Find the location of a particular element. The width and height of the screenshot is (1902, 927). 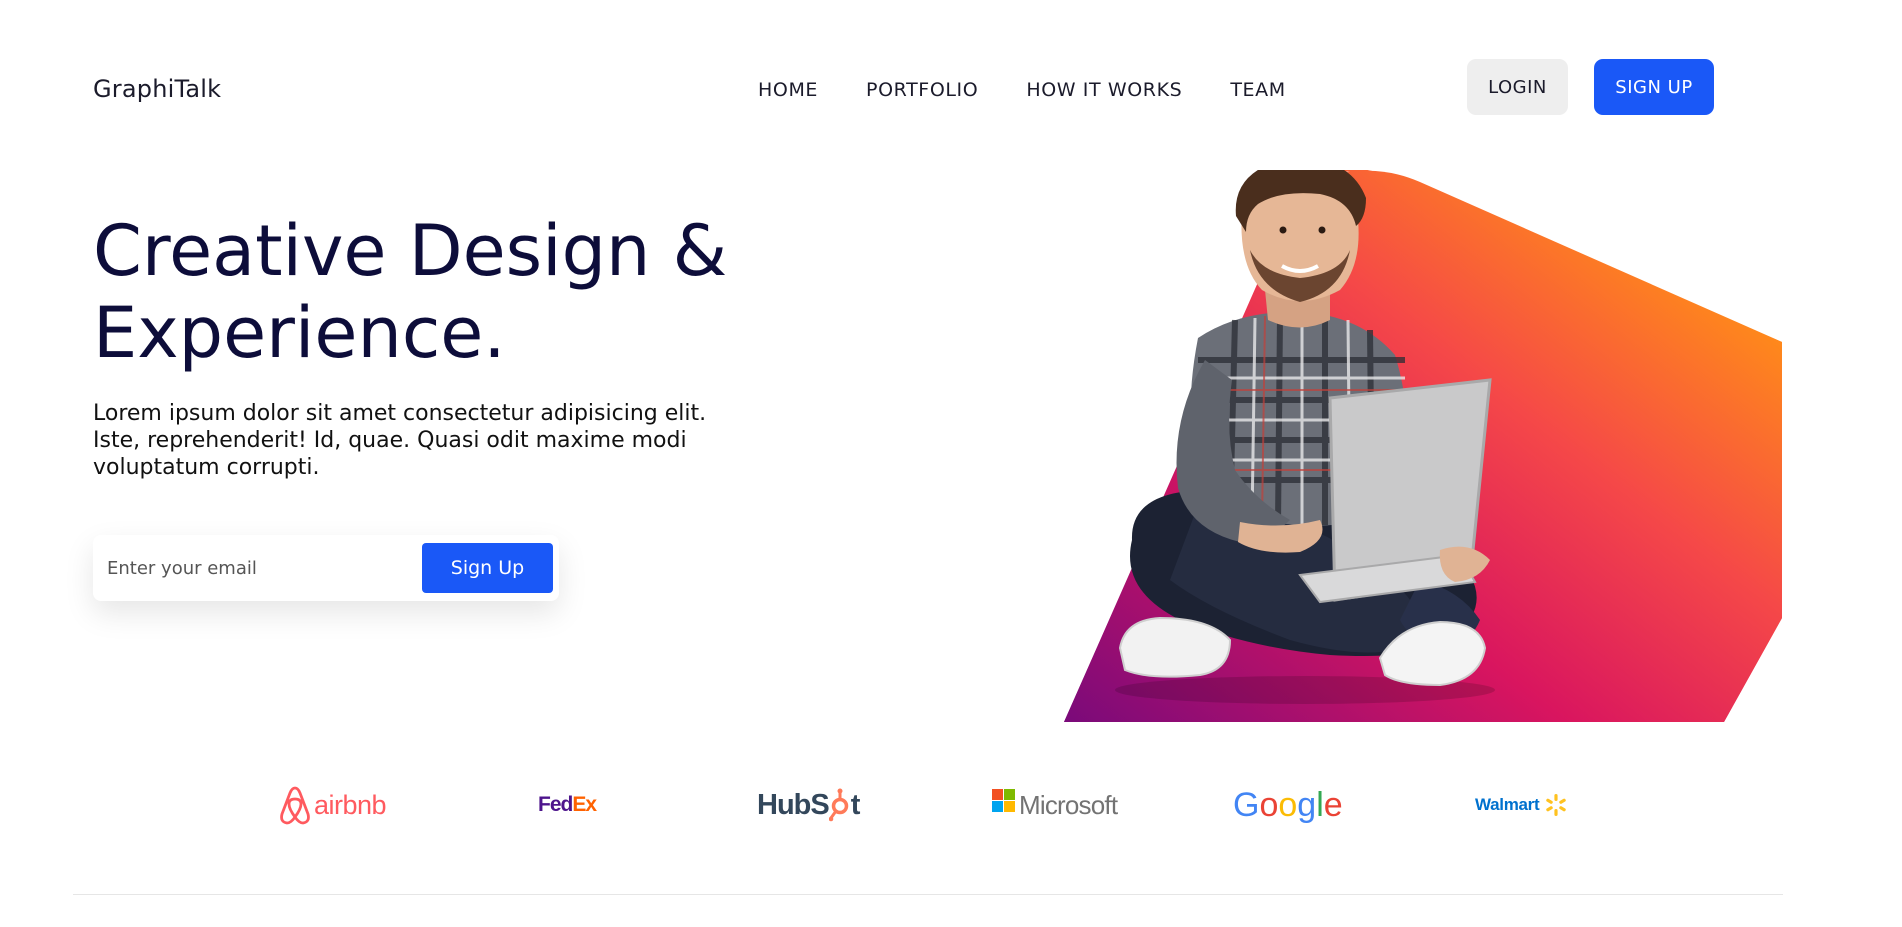

fedex-logo: Fed Ex is located at coordinates (567, 805).